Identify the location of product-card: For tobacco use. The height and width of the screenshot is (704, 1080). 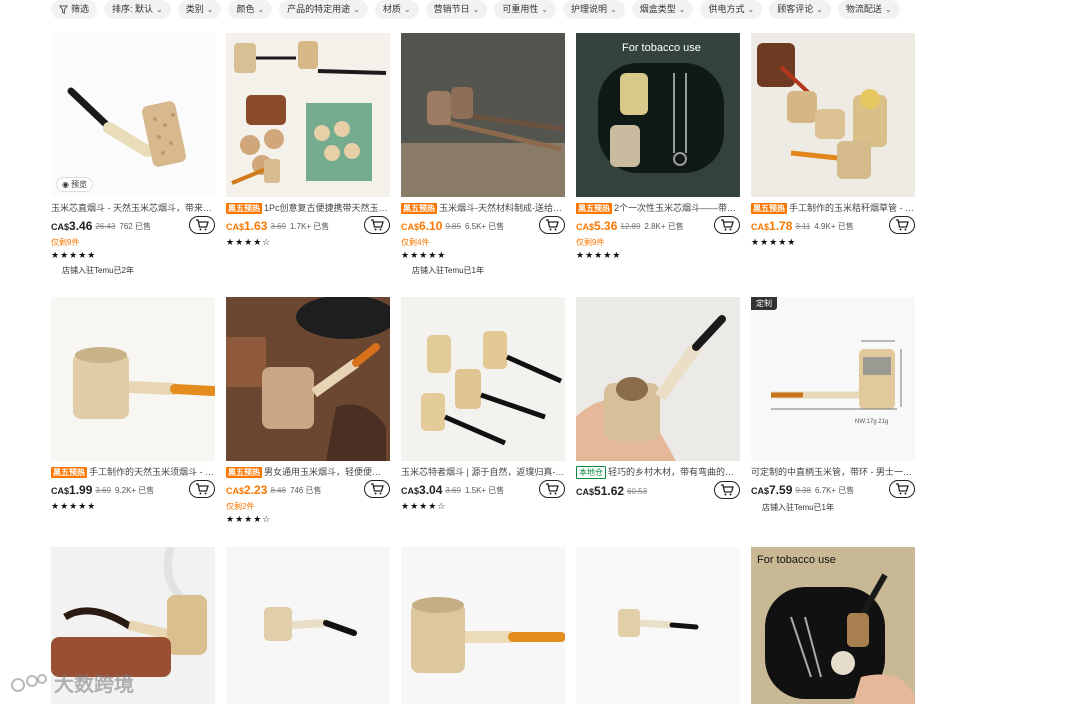
(833, 625).